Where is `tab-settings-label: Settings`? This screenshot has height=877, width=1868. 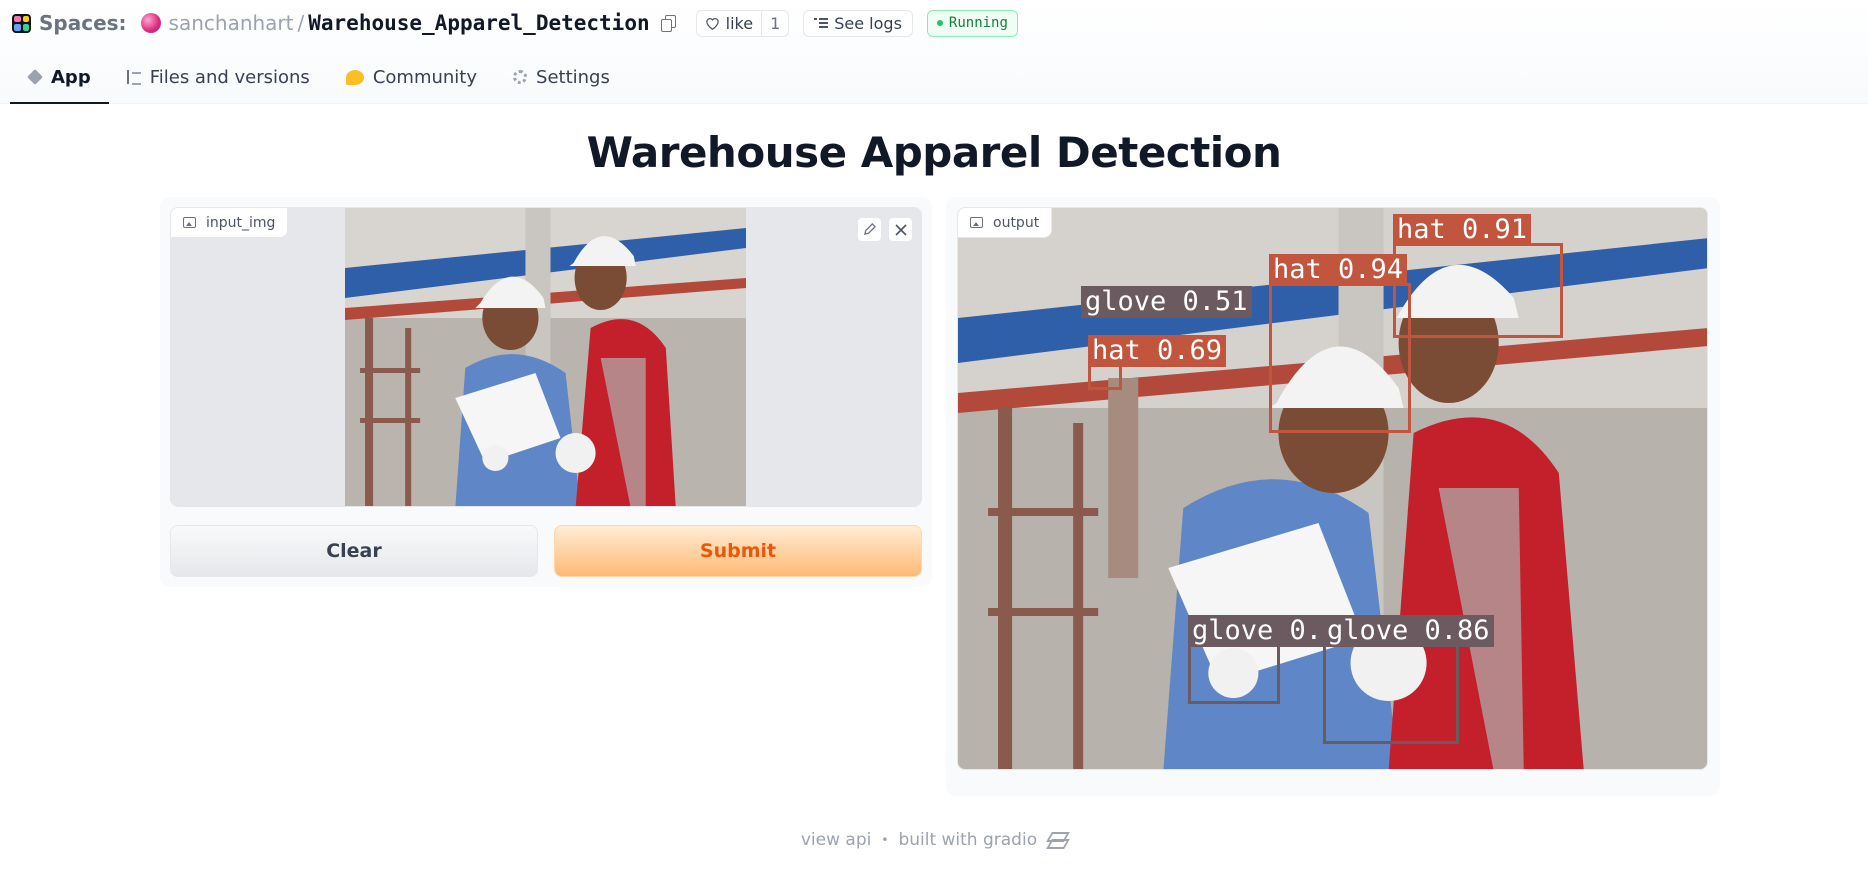 tab-settings-label: Settings is located at coordinates (573, 77).